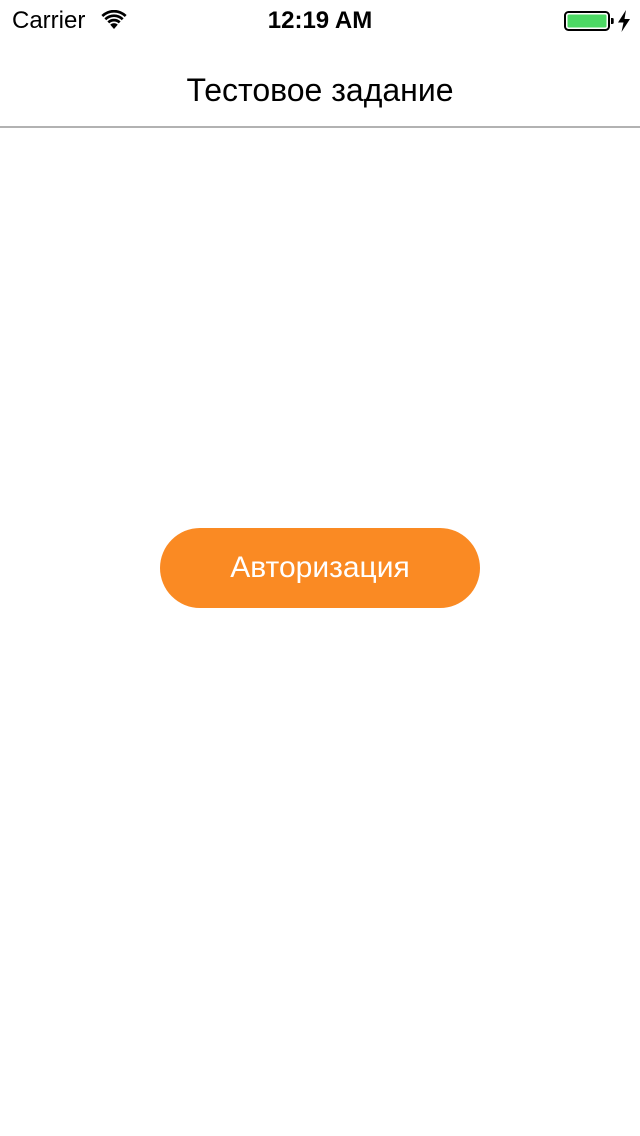 The image size is (640, 1136). What do you see at coordinates (624, 21) in the screenshot?
I see `charging-bolt-icon` at bounding box center [624, 21].